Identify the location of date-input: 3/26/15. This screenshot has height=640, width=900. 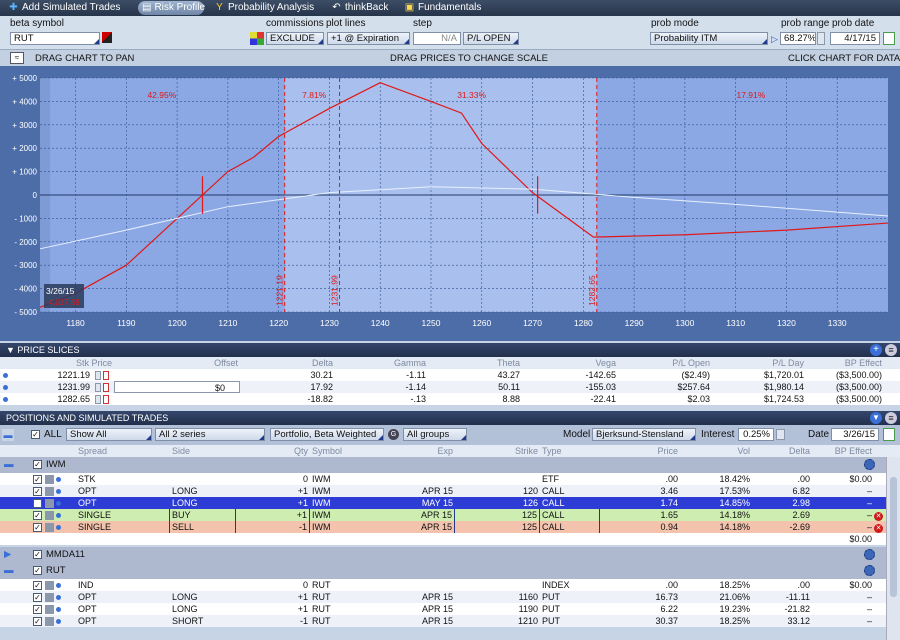
(855, 434).